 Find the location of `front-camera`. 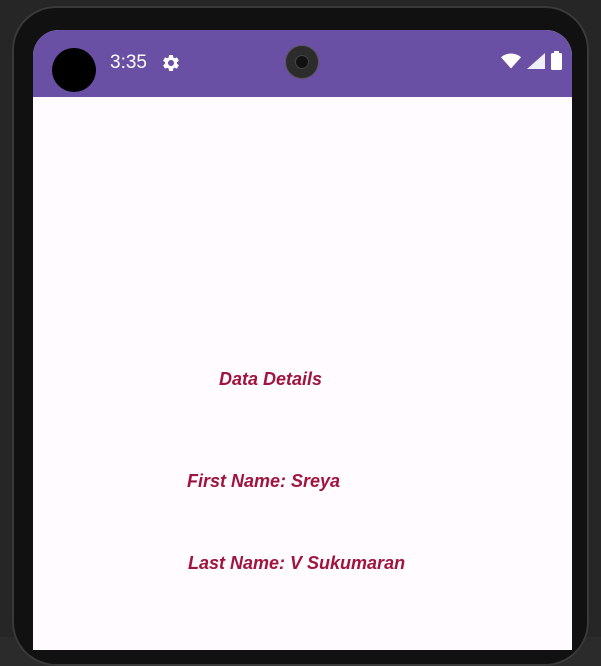

front-camera is located at coordinates (302, 62).